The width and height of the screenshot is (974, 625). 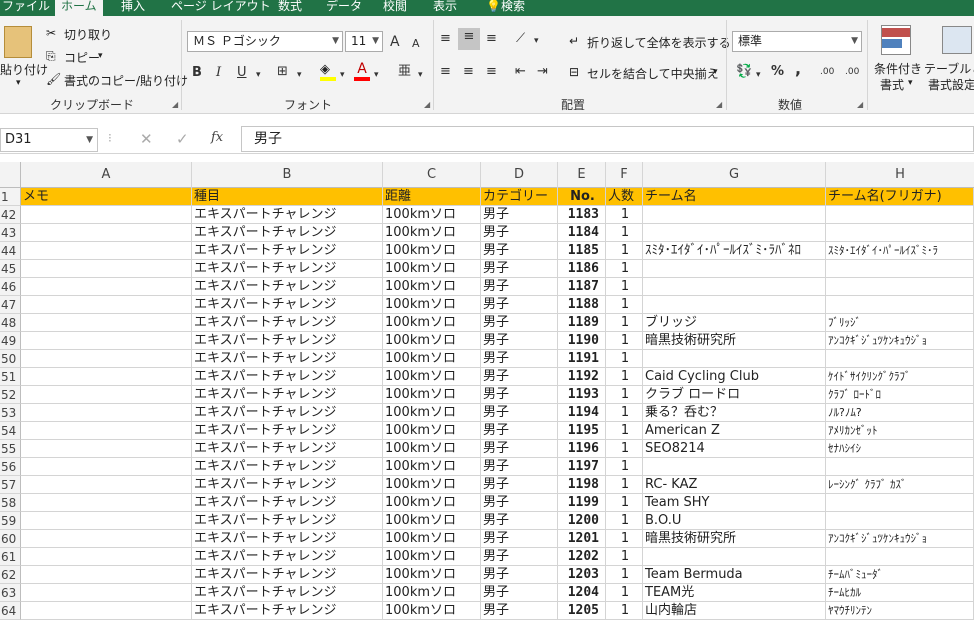 I want to click on row-number: 64, so click(x=10, y=611).